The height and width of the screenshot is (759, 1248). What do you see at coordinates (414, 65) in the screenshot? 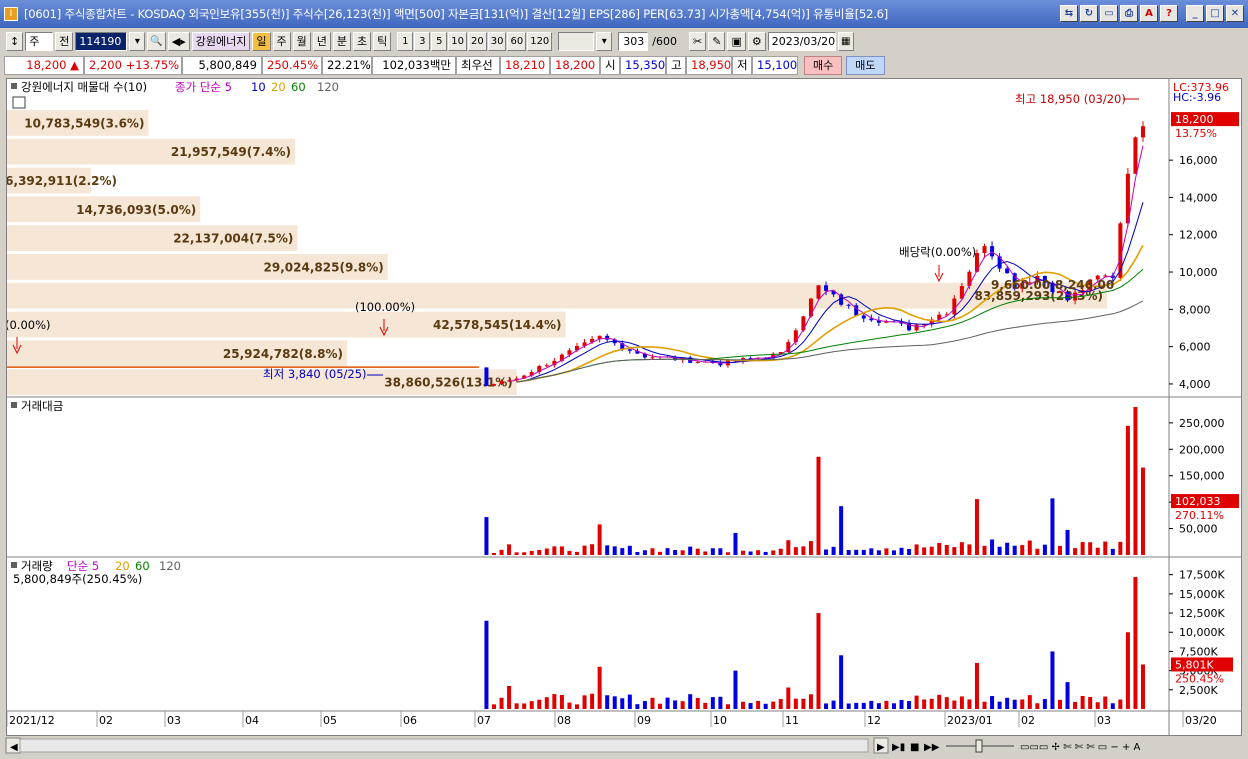
I see `trade-amount: 102,033백만` at bounding box center [414, 65].